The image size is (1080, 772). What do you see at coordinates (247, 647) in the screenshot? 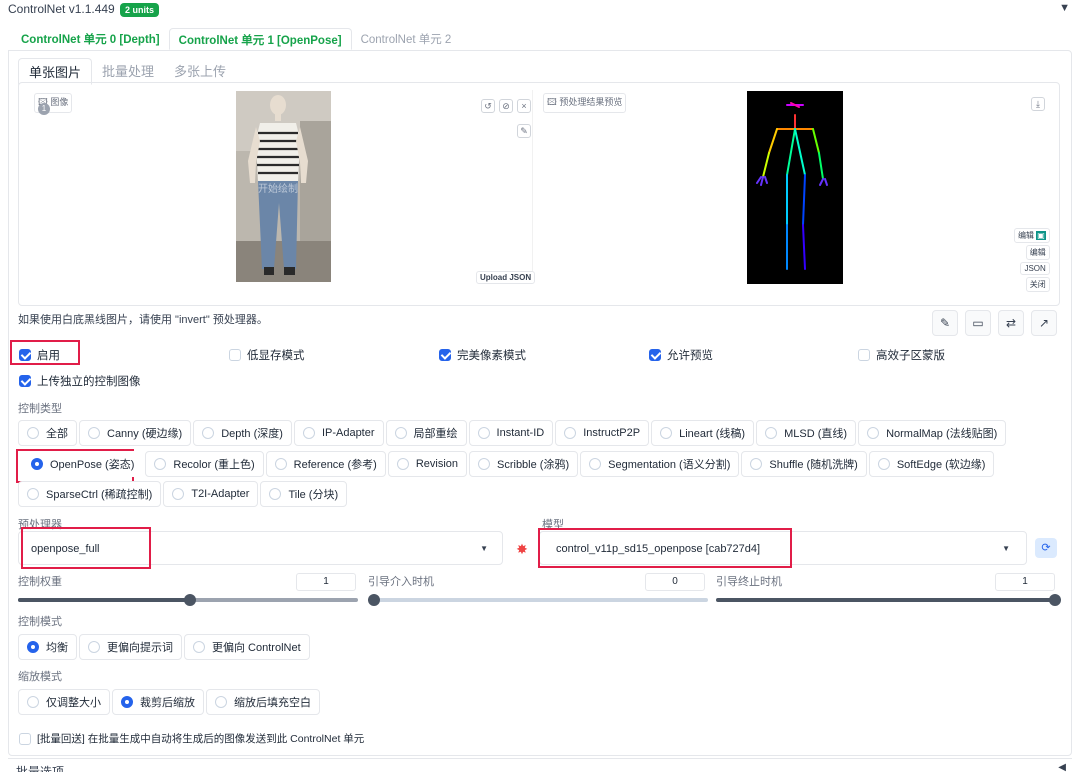
I see `control-mode-option: 更偏向 ControlNet` at bounding box center [247, 647].